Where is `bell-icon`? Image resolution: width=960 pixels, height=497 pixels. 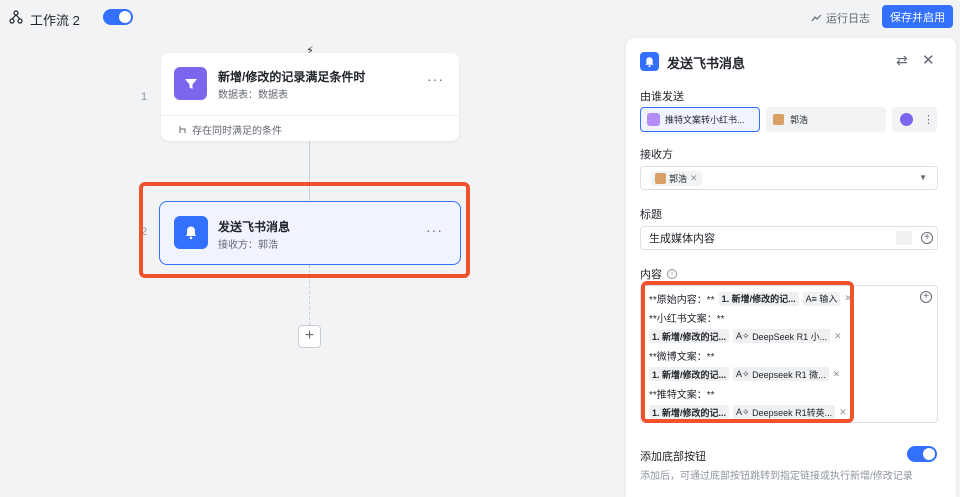
bell-icon is located at coordinates (649, 61).